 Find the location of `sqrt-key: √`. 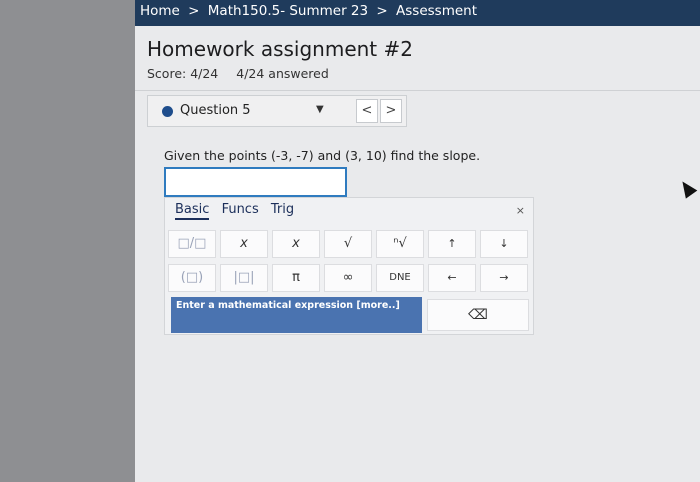

sqrt-key: √ is located at coordinates (348, 244).